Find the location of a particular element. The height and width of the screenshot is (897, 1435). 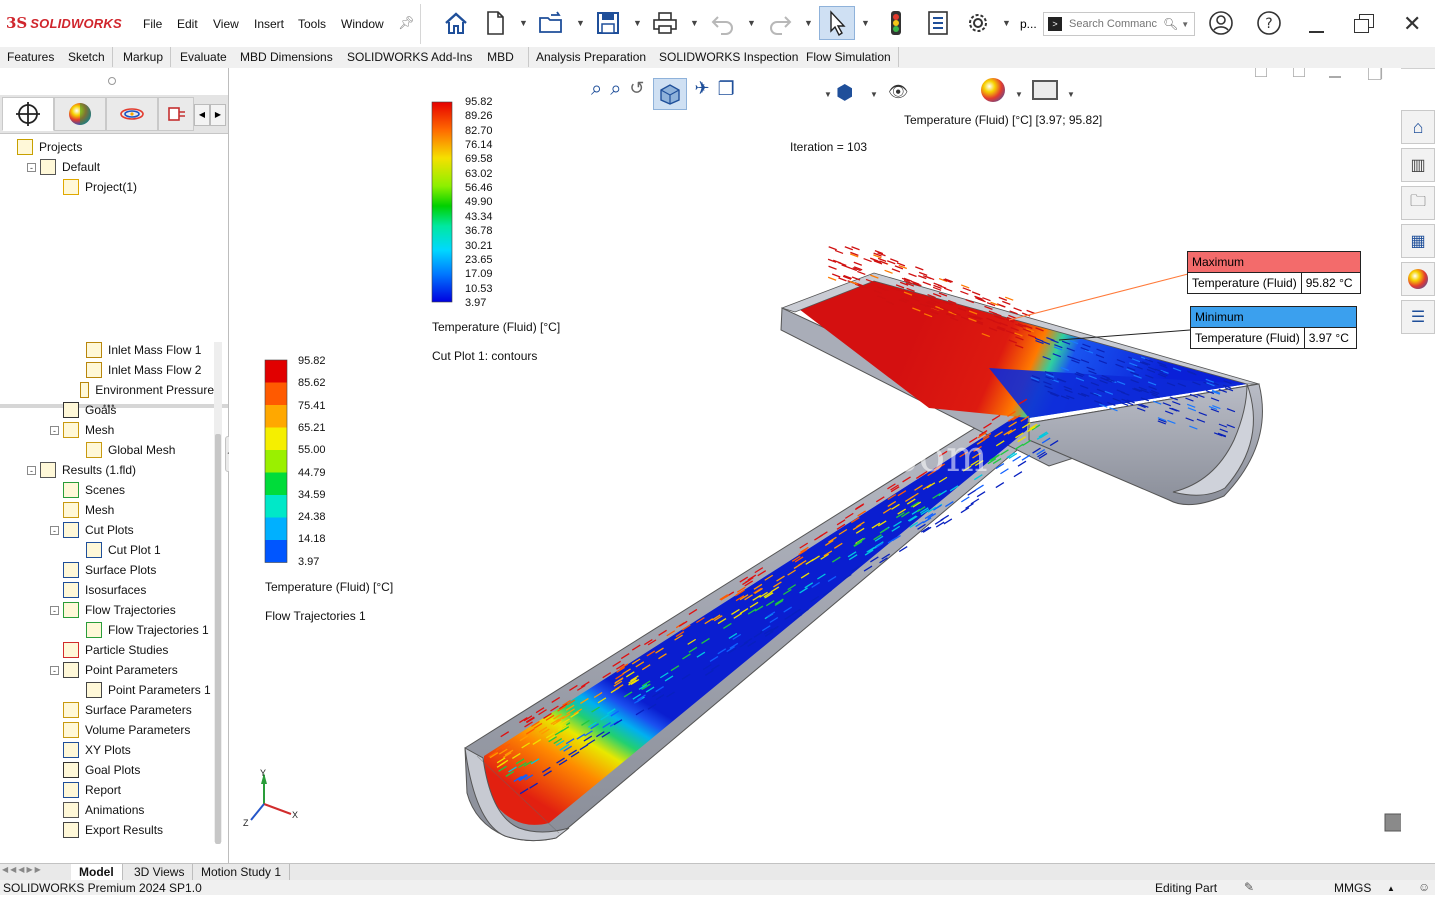

tree-item: Export Results is located at coordinates (109, 830).